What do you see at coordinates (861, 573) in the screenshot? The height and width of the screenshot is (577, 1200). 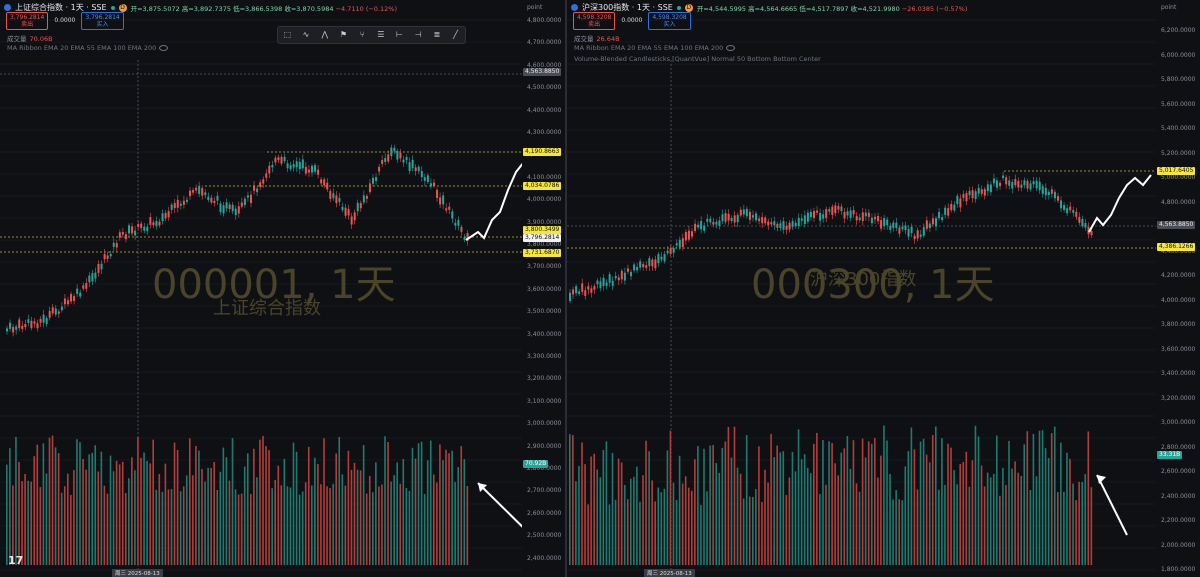 I see `time-axis-right: 周三 2025-08-13` at bounding box center [861, 573].